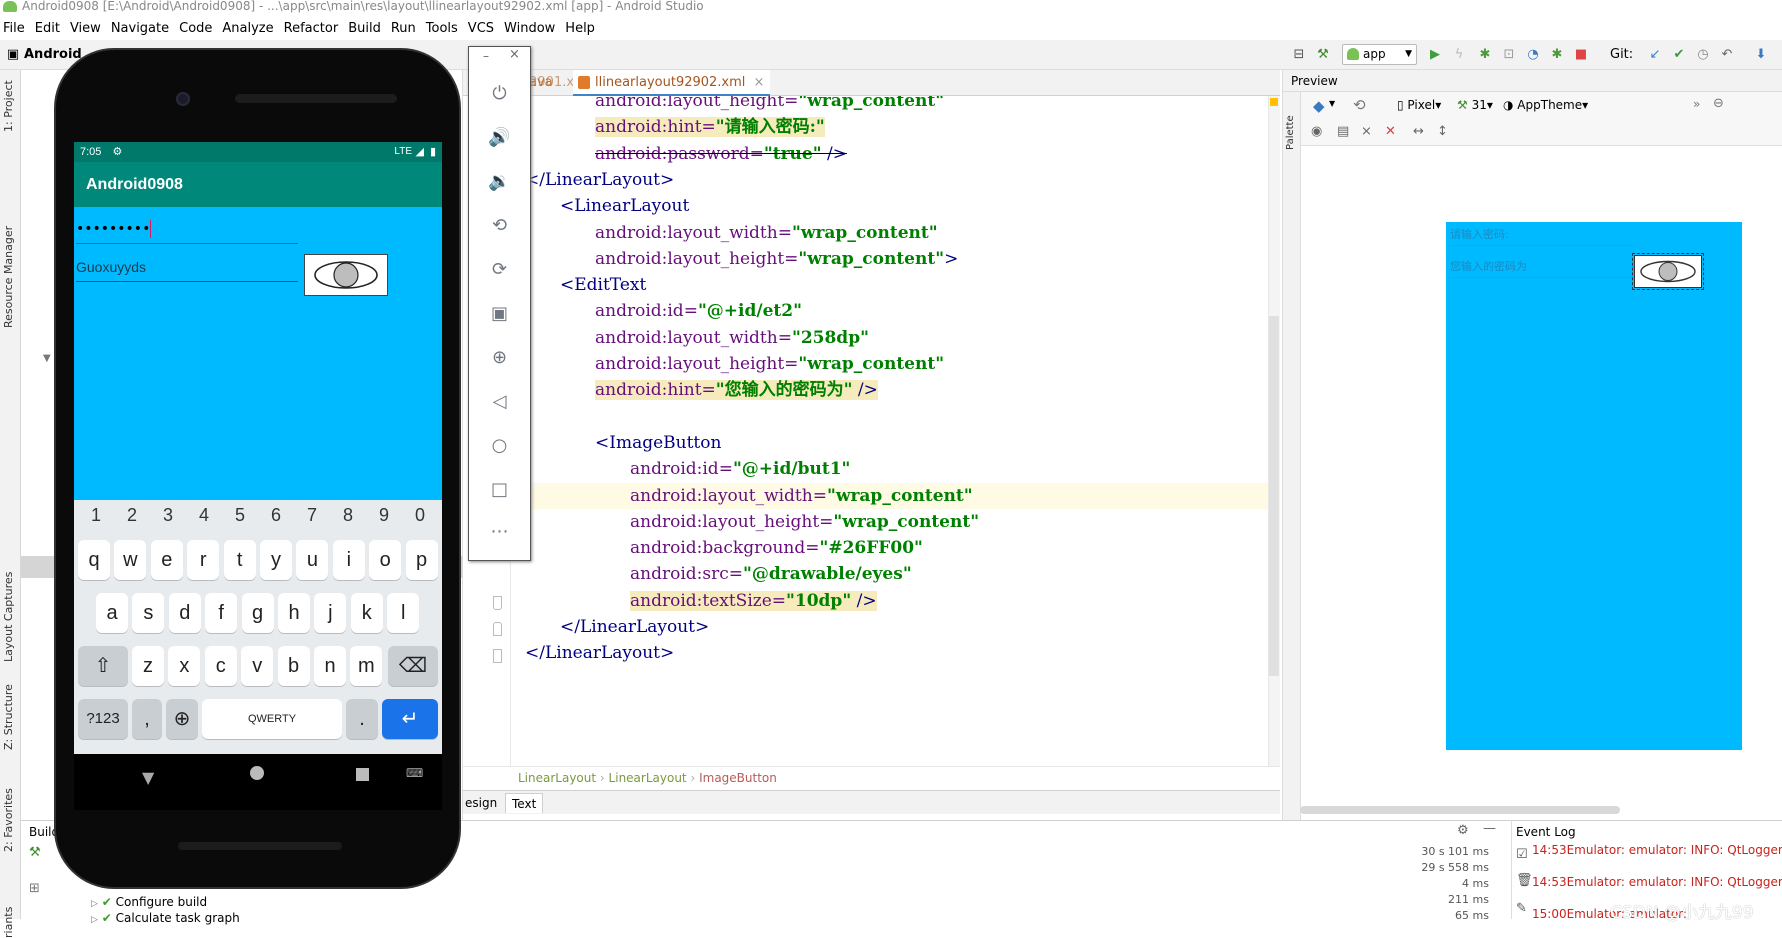 The image size is (1782, 938). Describe the element at coordinates (1696, 104) in the screenshot. I see `expand-icon: »` at that location.